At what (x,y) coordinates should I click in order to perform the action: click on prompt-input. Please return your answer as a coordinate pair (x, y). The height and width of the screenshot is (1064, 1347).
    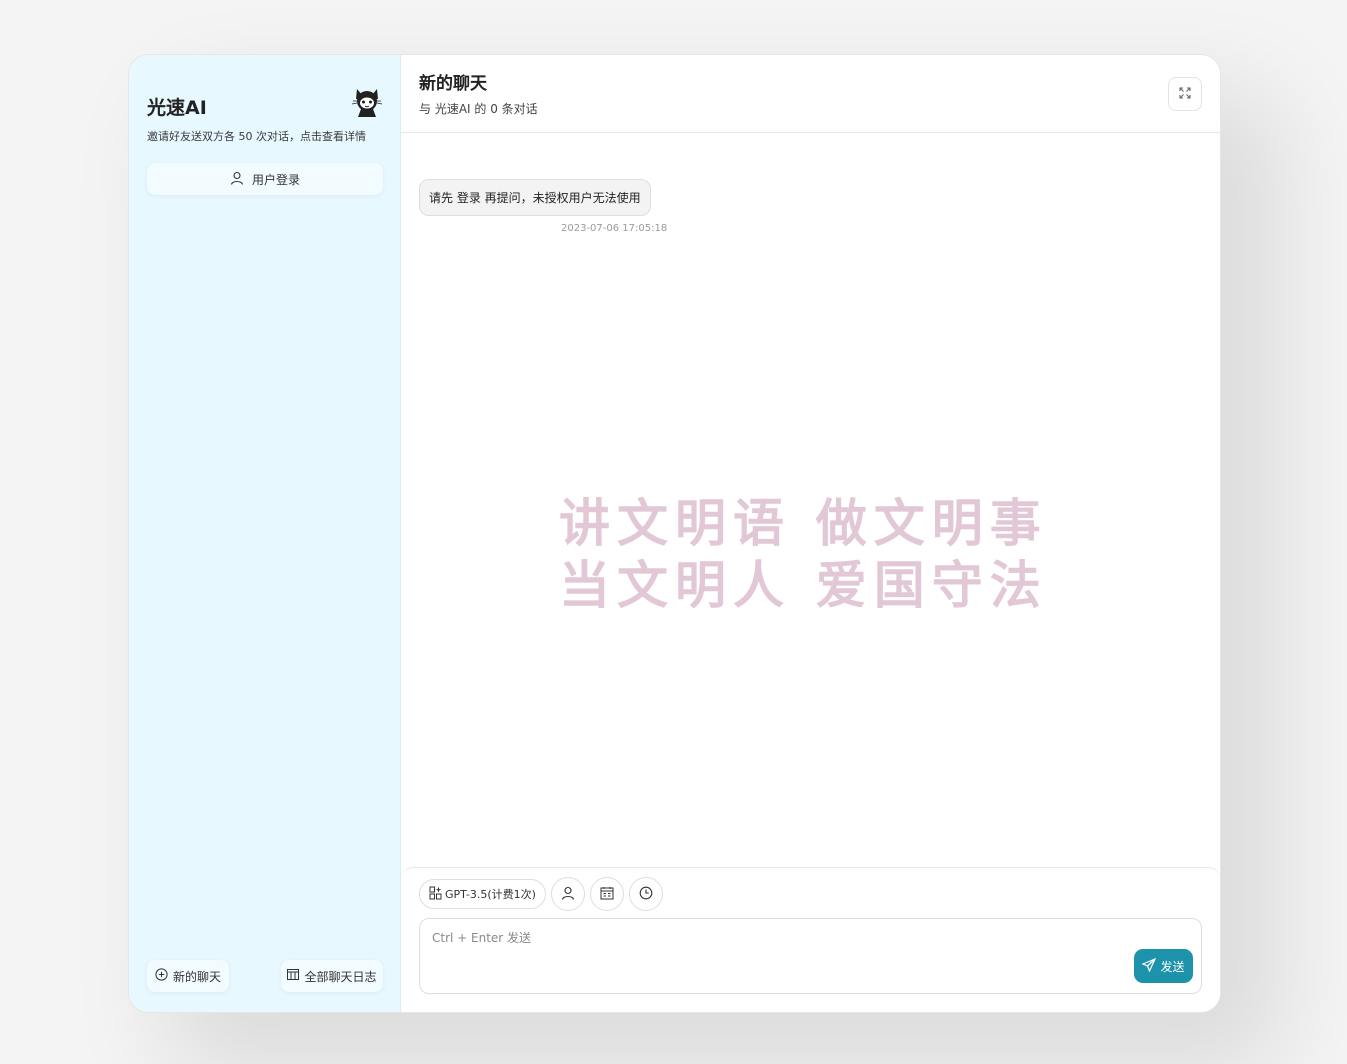
    Looking at the image, I should click on (810, 956).